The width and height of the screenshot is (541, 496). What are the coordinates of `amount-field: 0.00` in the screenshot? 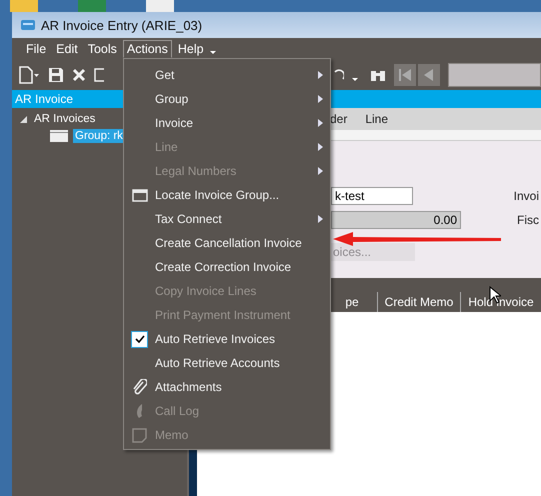 It's located at (396, 220).